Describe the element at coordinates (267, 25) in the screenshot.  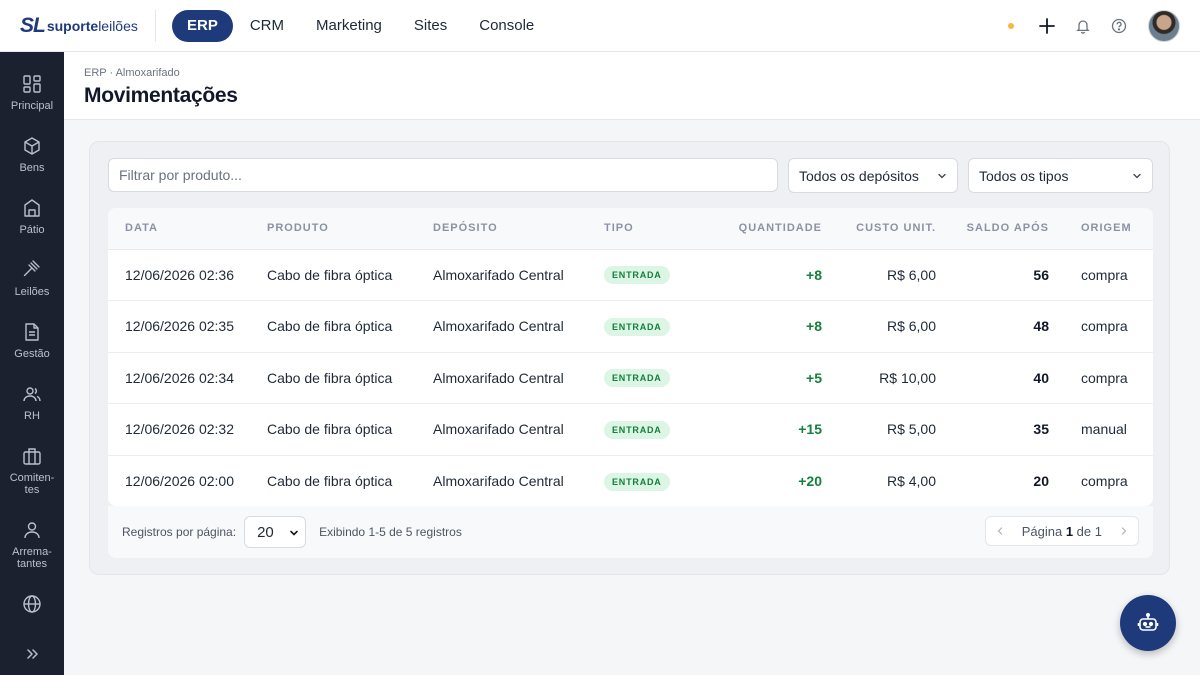
I see `nav-crm: CRM` at that location.